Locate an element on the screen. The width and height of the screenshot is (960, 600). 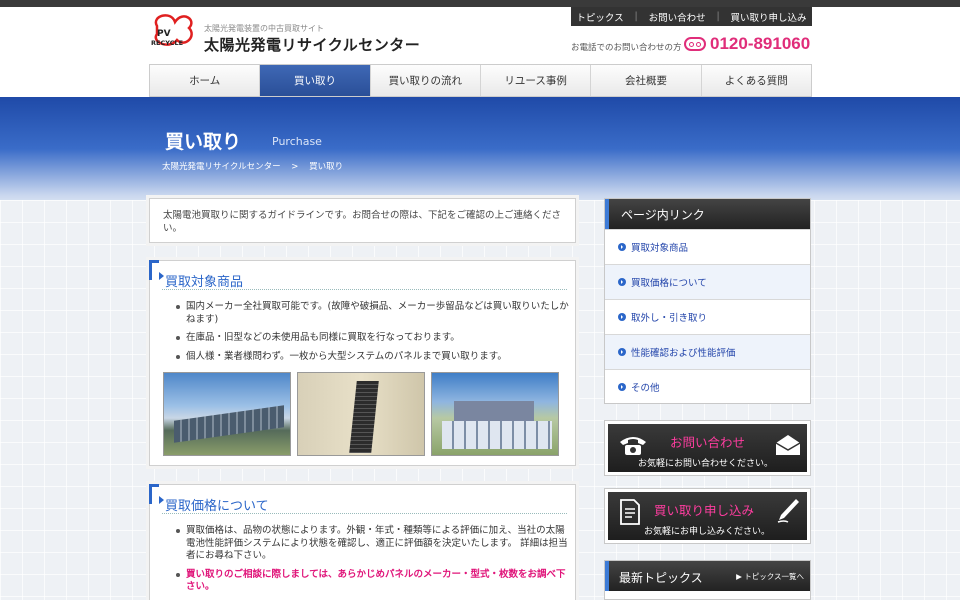
top-nav: トピックス | お問い合わせ | 買い取り申し込み is located at coordinates (691, 16).